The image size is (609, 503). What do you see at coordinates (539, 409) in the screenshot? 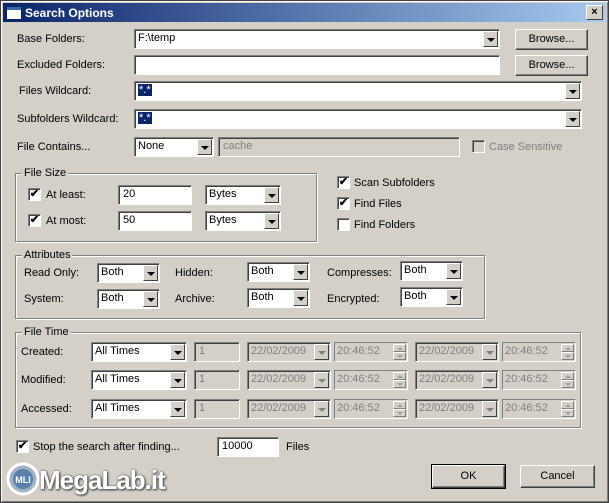
I see `accessed-time2-spinner: 20:46:52` at bounding box center [539, 409].